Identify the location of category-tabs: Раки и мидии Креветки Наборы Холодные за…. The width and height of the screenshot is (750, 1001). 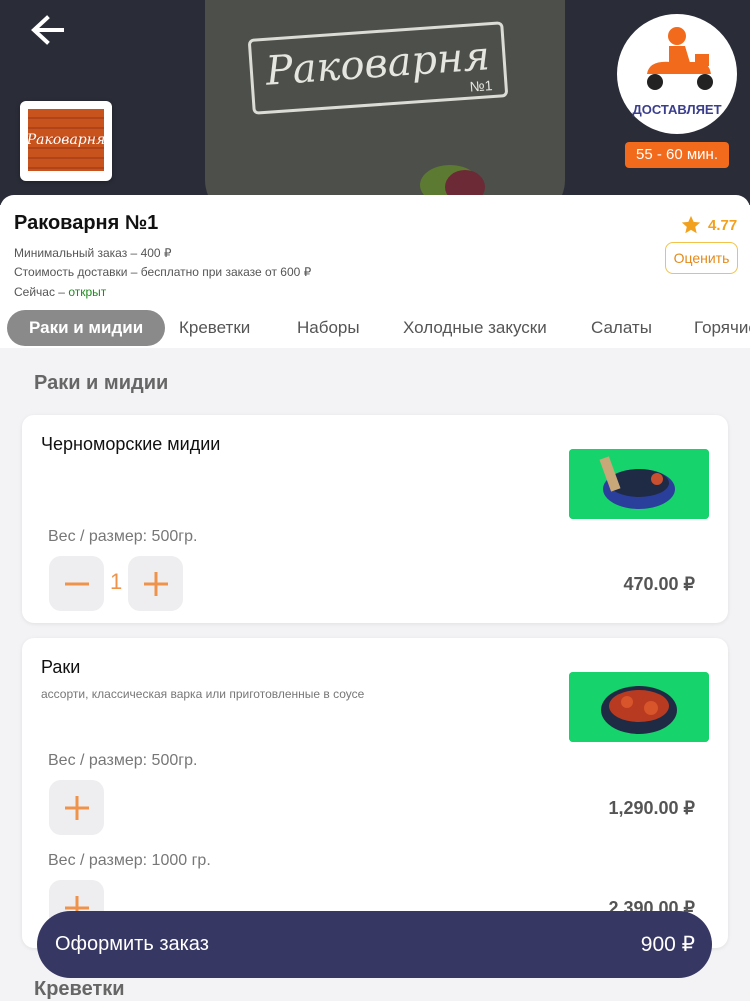
(375, 329).